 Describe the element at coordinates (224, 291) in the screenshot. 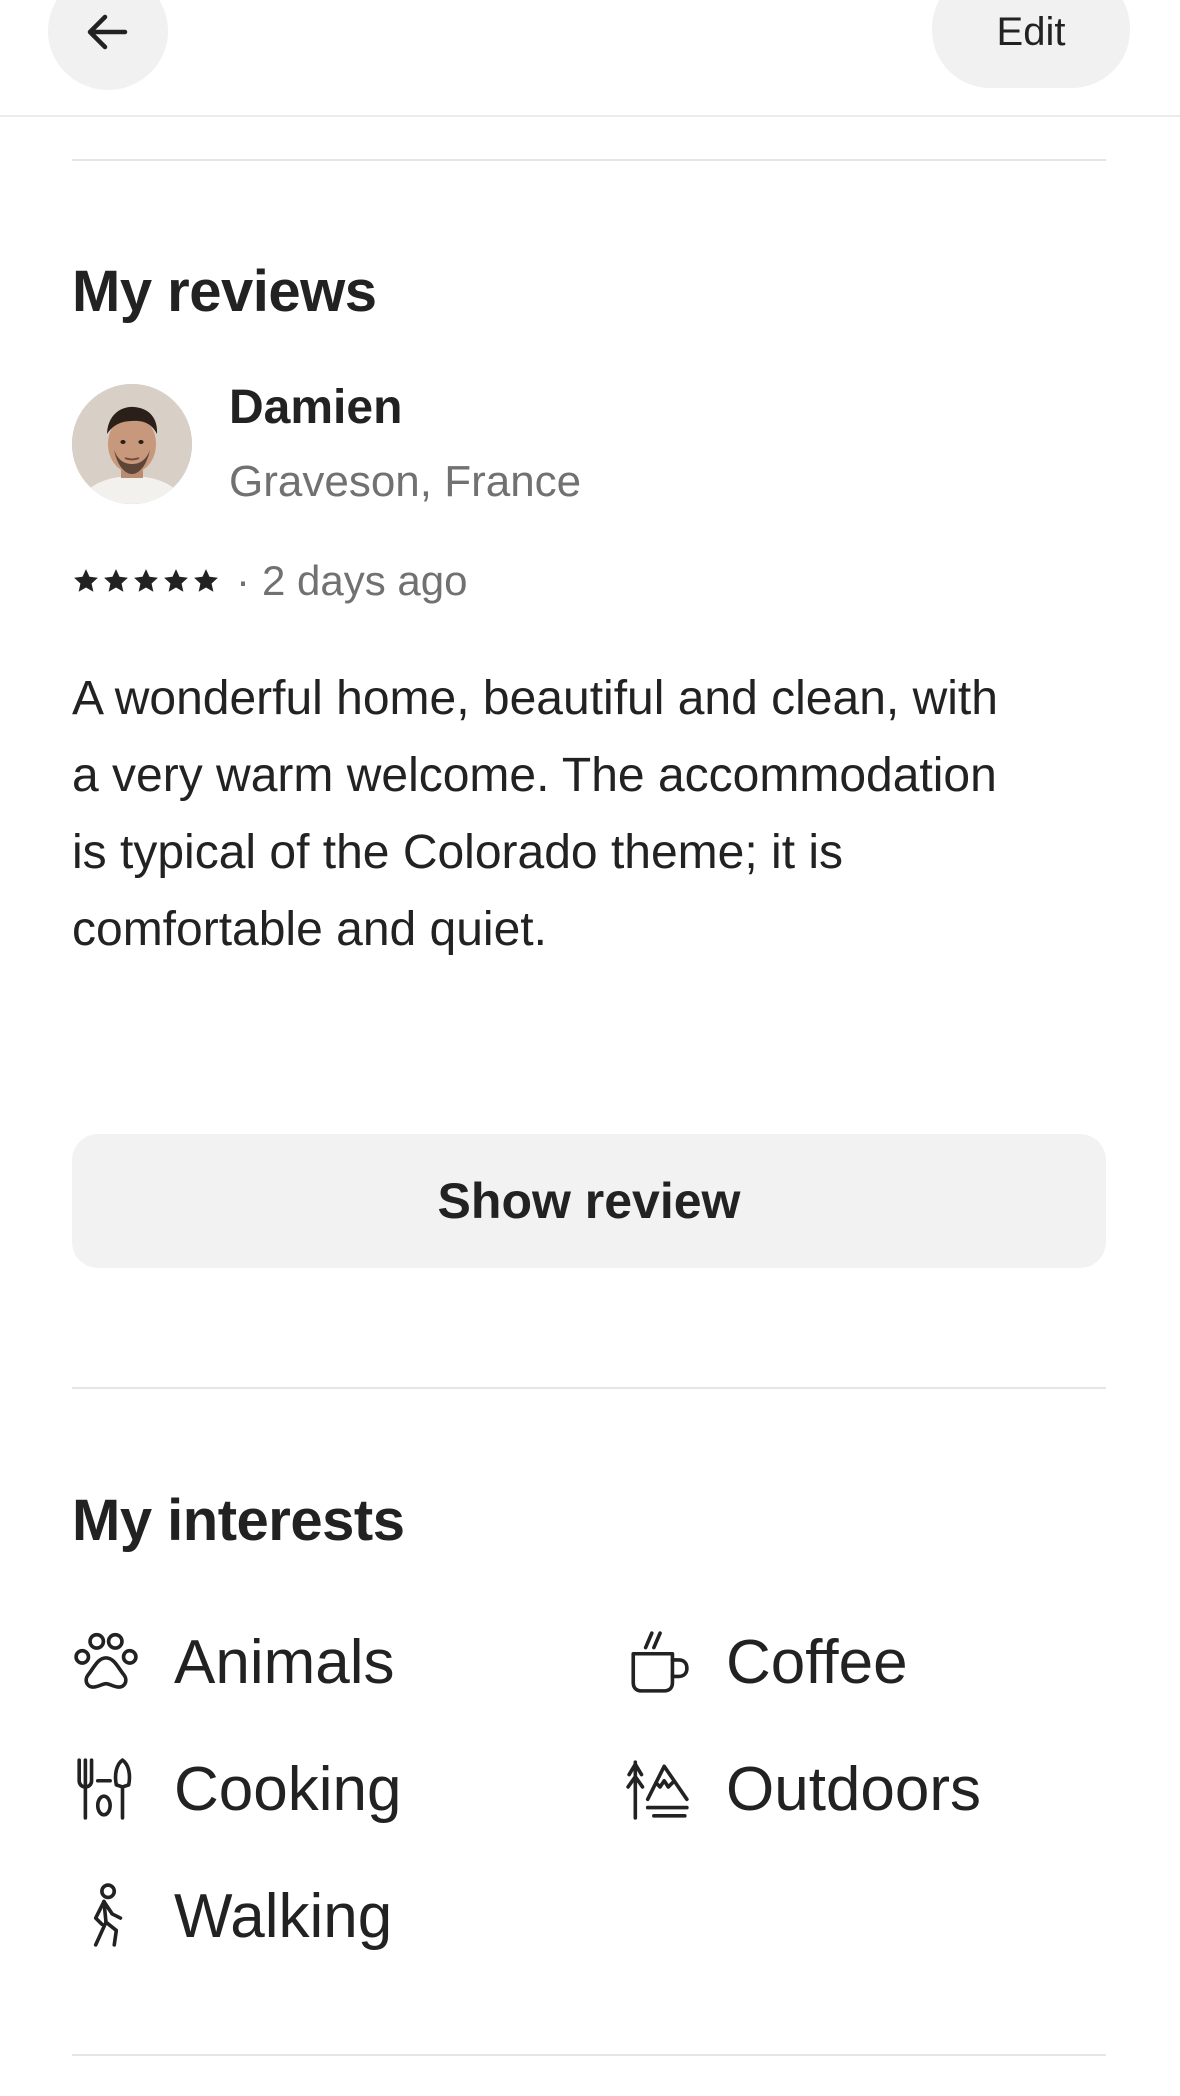

I see `reviews-heading: My reviews` at that location.